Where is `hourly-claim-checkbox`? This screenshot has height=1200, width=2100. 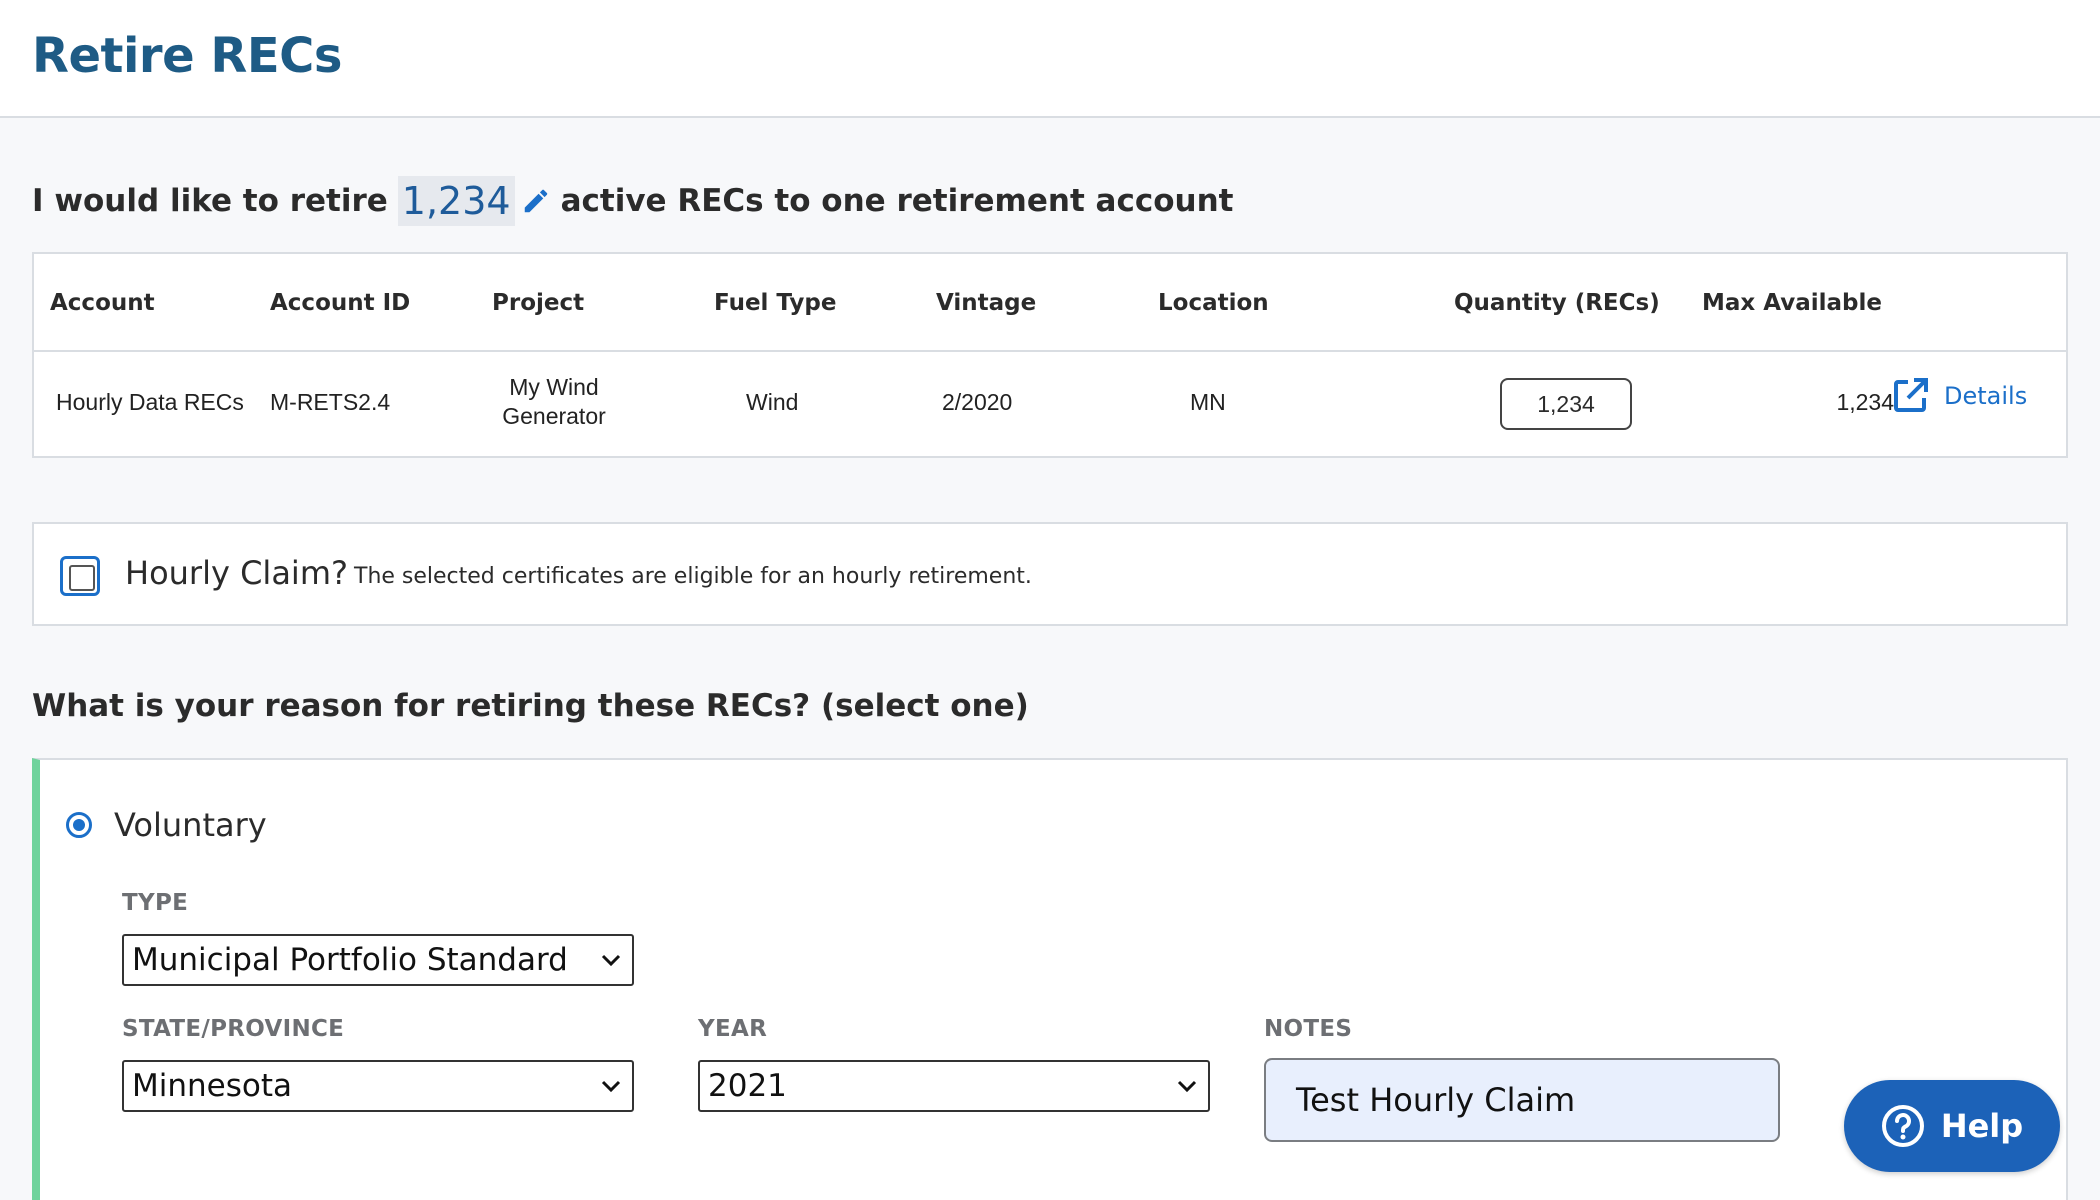
hourly-claim-checkbox is located at coordinates (80, 576).